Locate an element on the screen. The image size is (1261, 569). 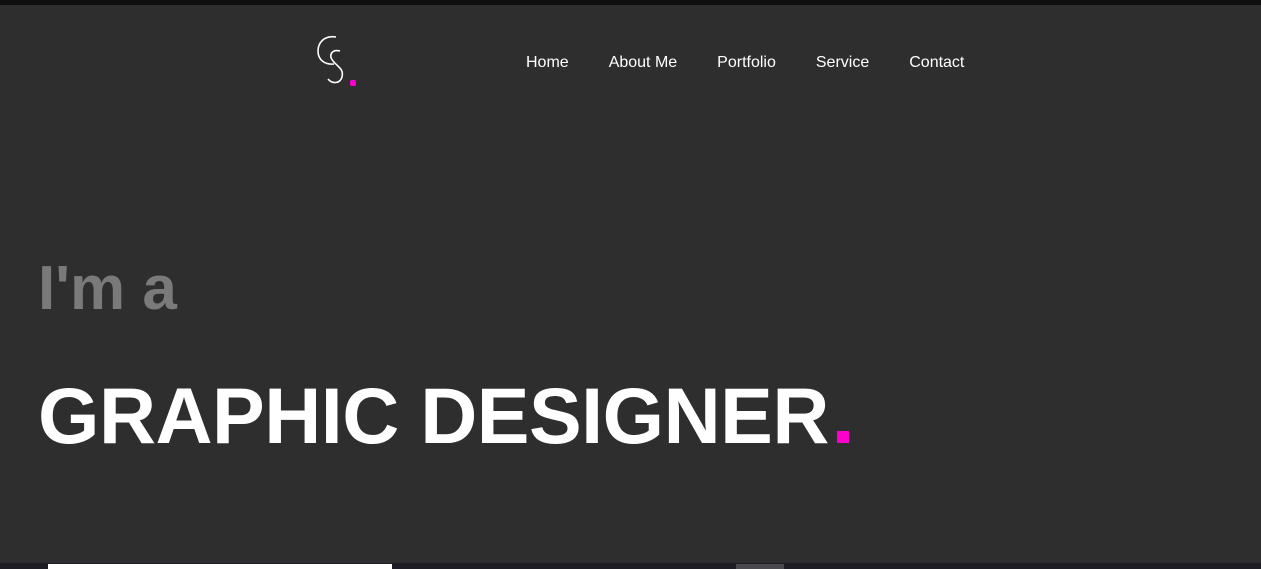
nav-portfolio: Portfolio is located at coordinates (746, 63).